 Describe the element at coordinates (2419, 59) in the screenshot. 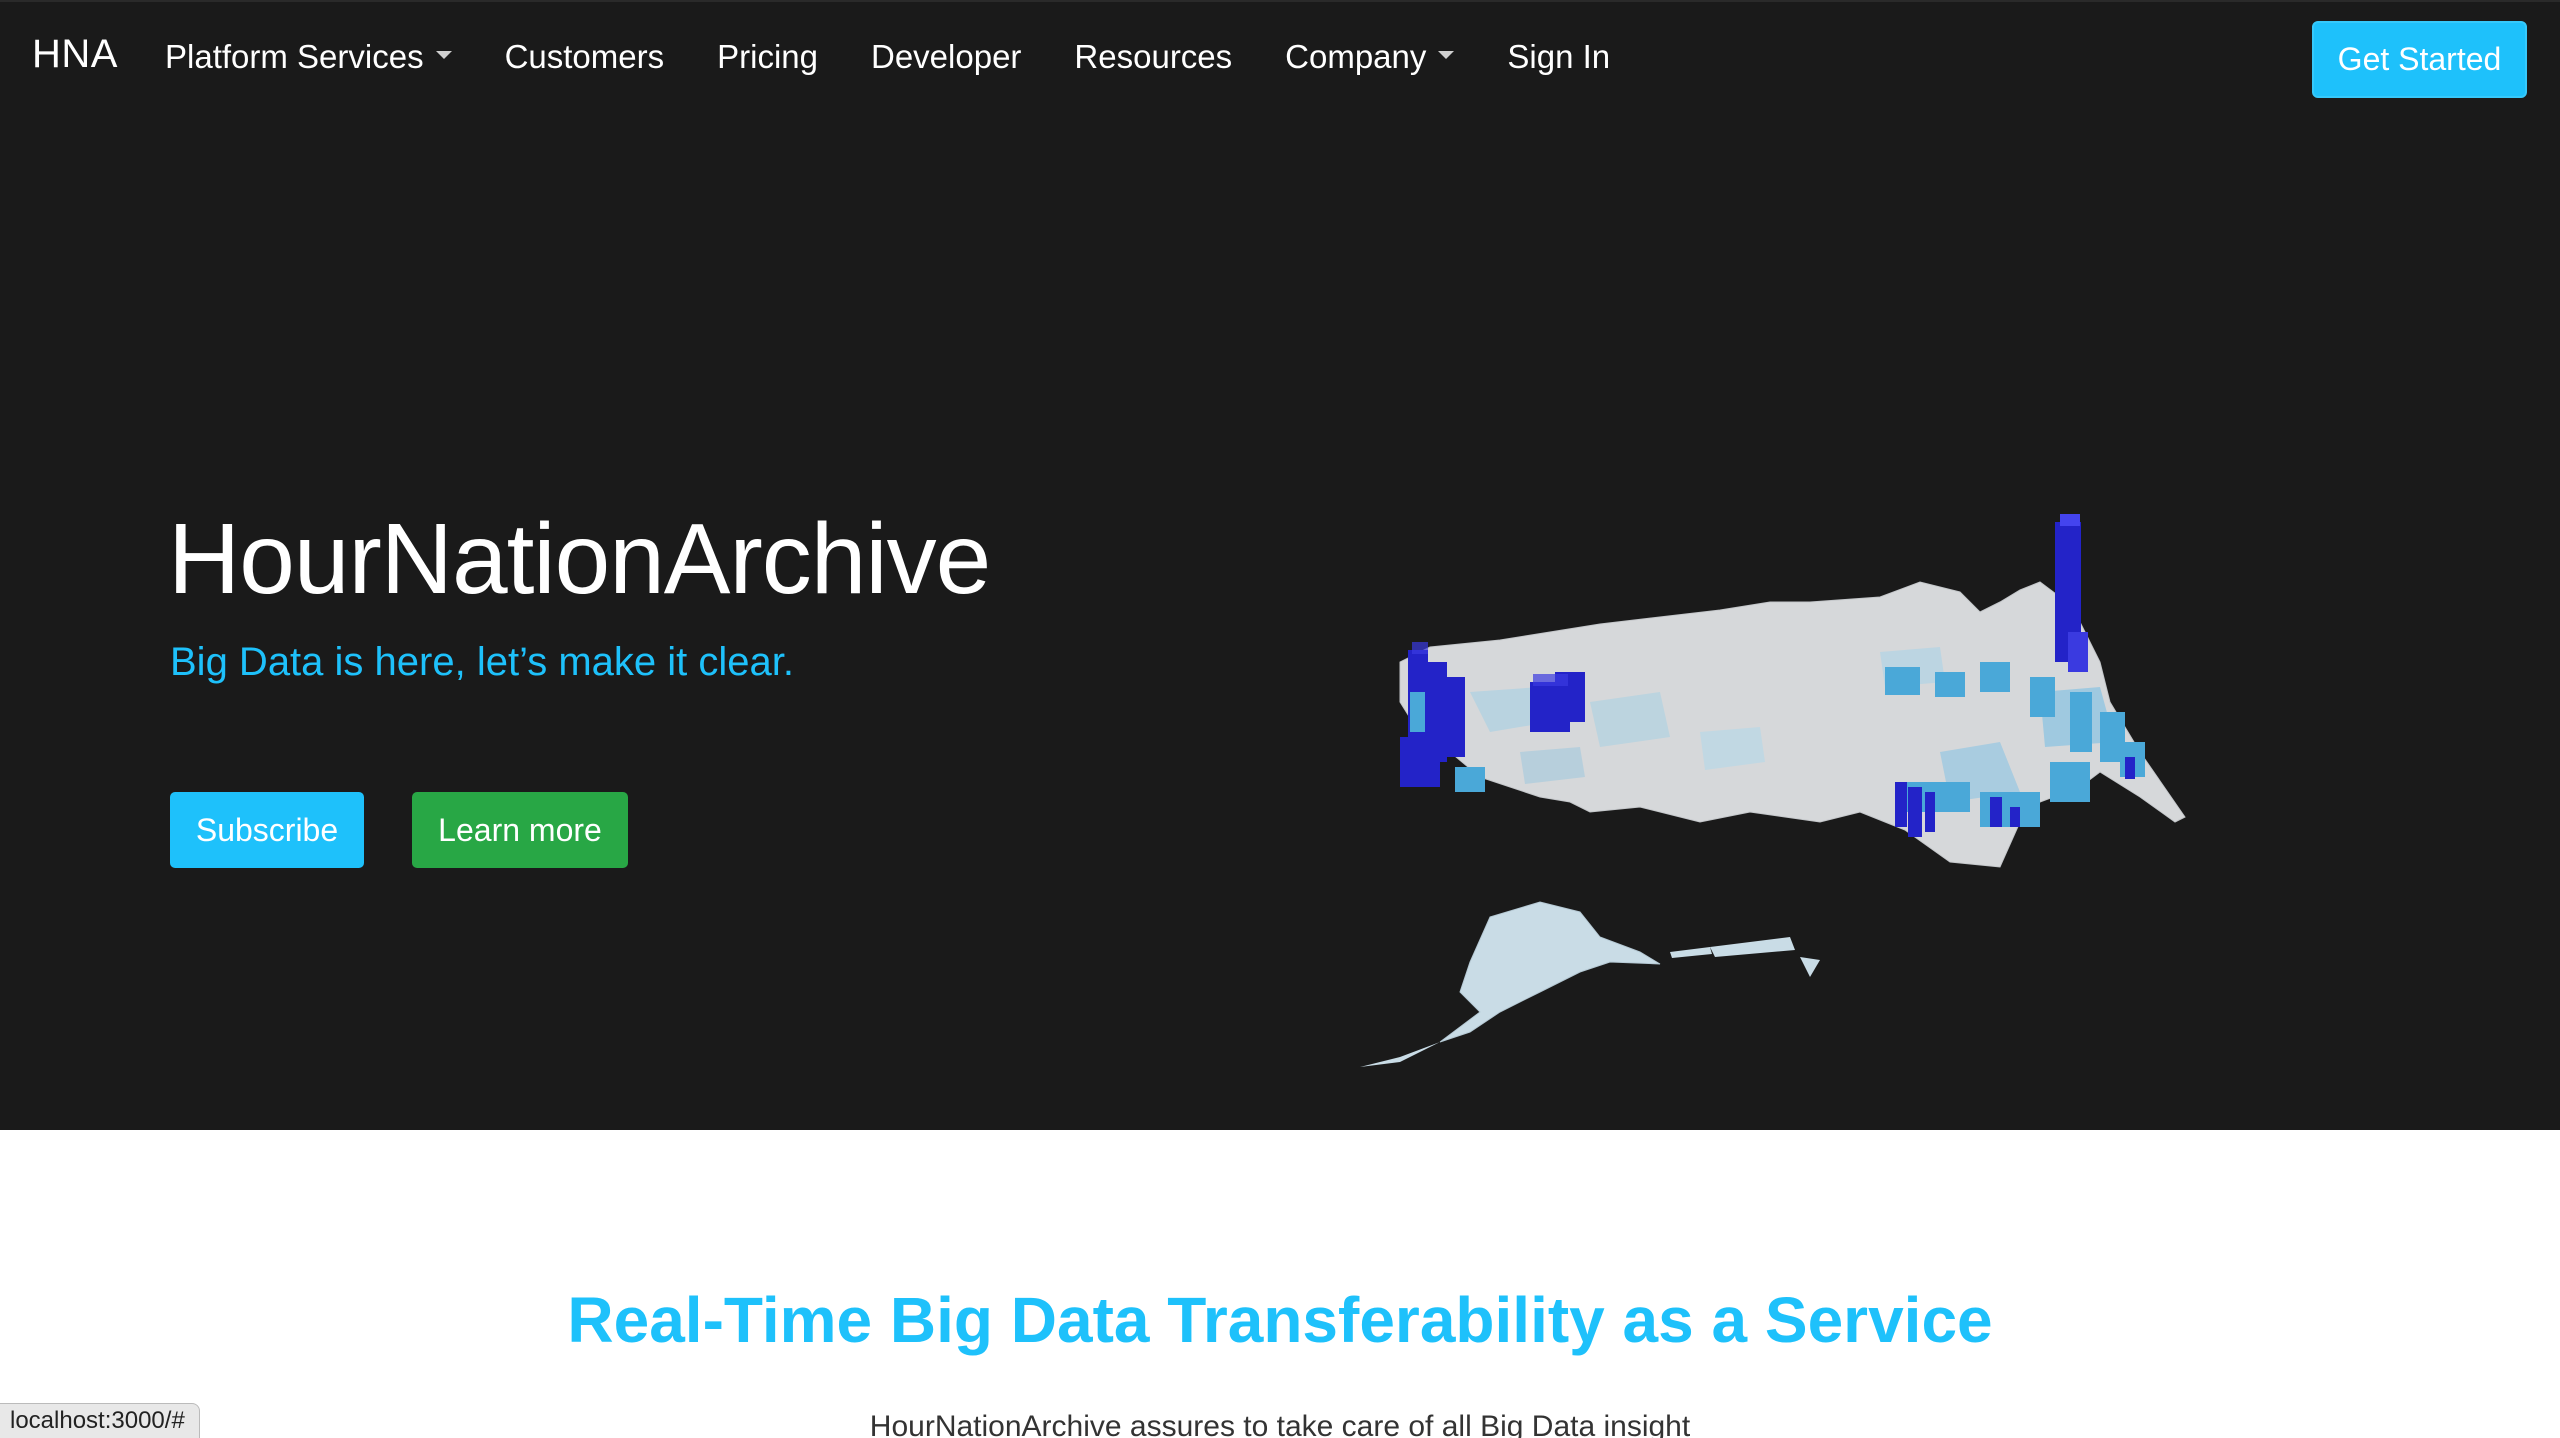

I see `get-started-button: Get Started` at that location.